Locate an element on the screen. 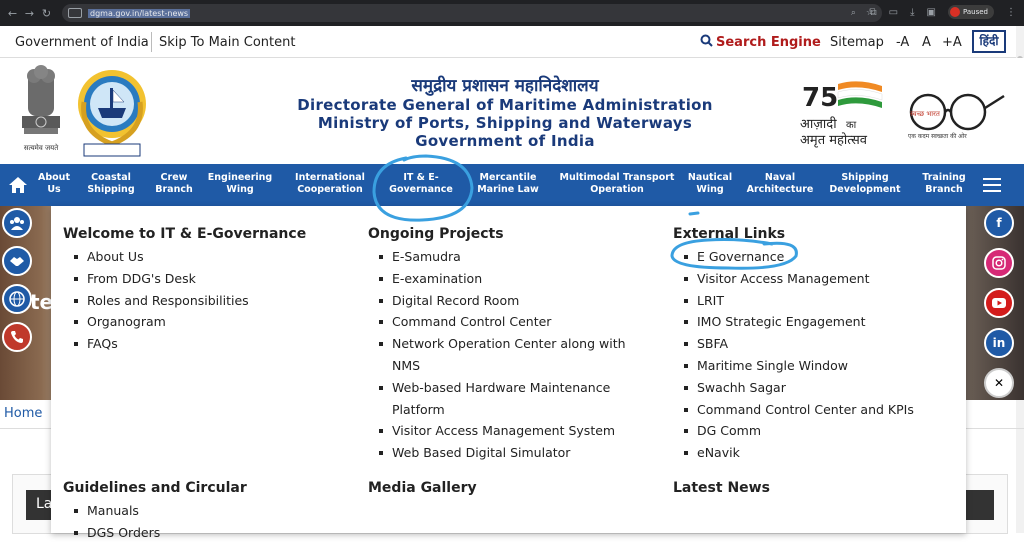 The image size is (1024, 544). font-normal-button: A is located at coordinates (926, 42).